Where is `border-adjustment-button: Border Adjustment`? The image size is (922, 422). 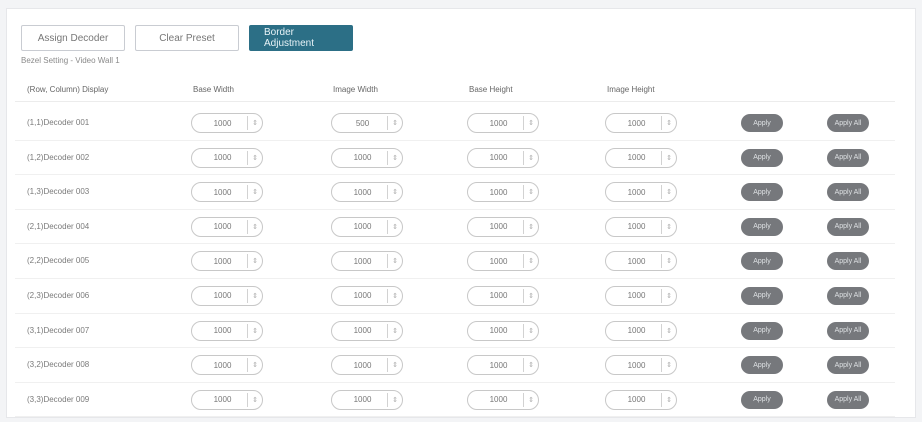 border-adjustment-button: Border Adjustment is located at coordinates (301, 38).